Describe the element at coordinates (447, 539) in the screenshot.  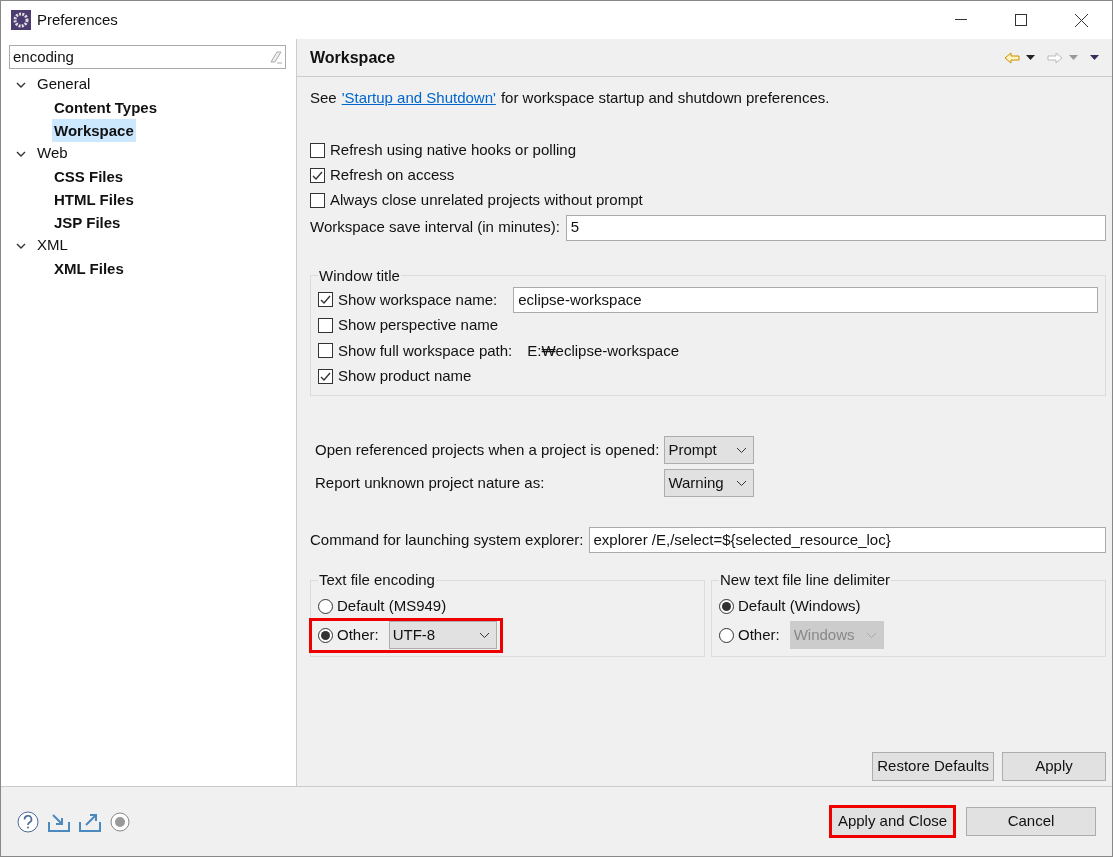
I see `field-label: Command for launching system explorer:` at that location.